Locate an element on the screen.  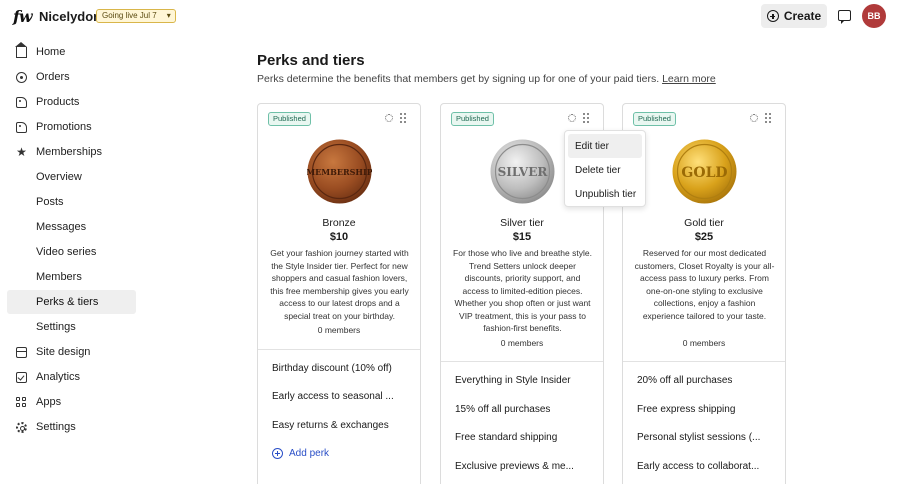
tier-price: $15 is located at coordinates (522, 237).